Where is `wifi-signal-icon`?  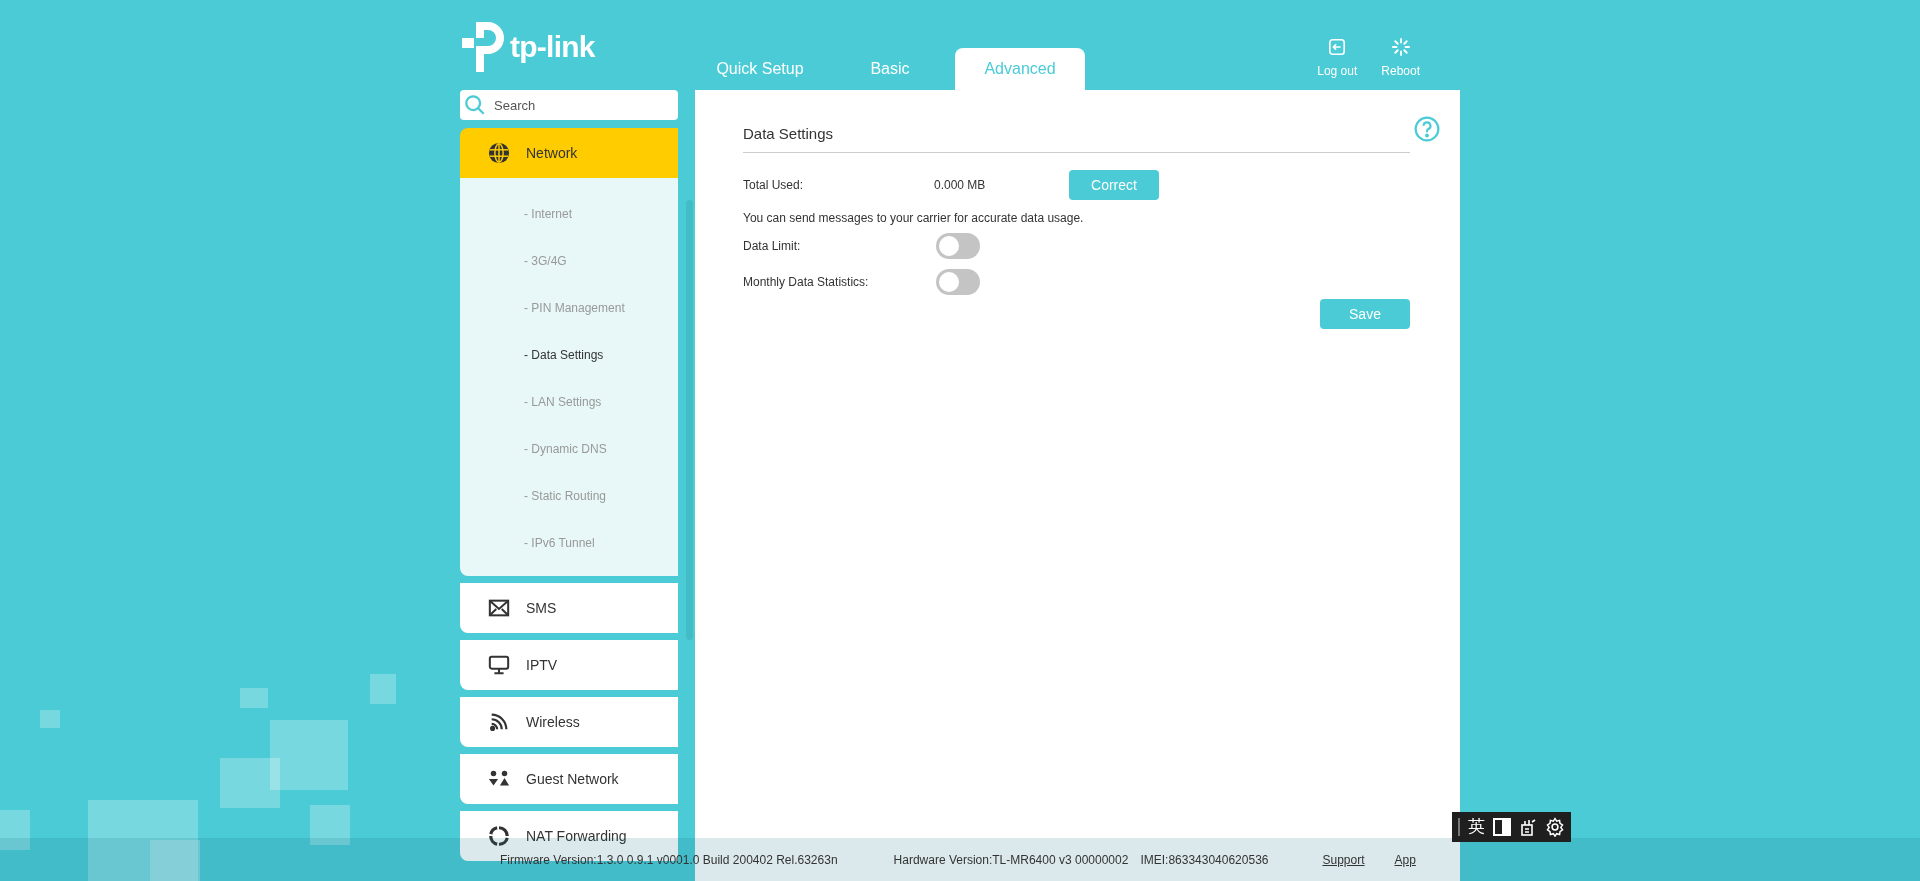
wifi-signal-icon is located at coordinates (499, 722).